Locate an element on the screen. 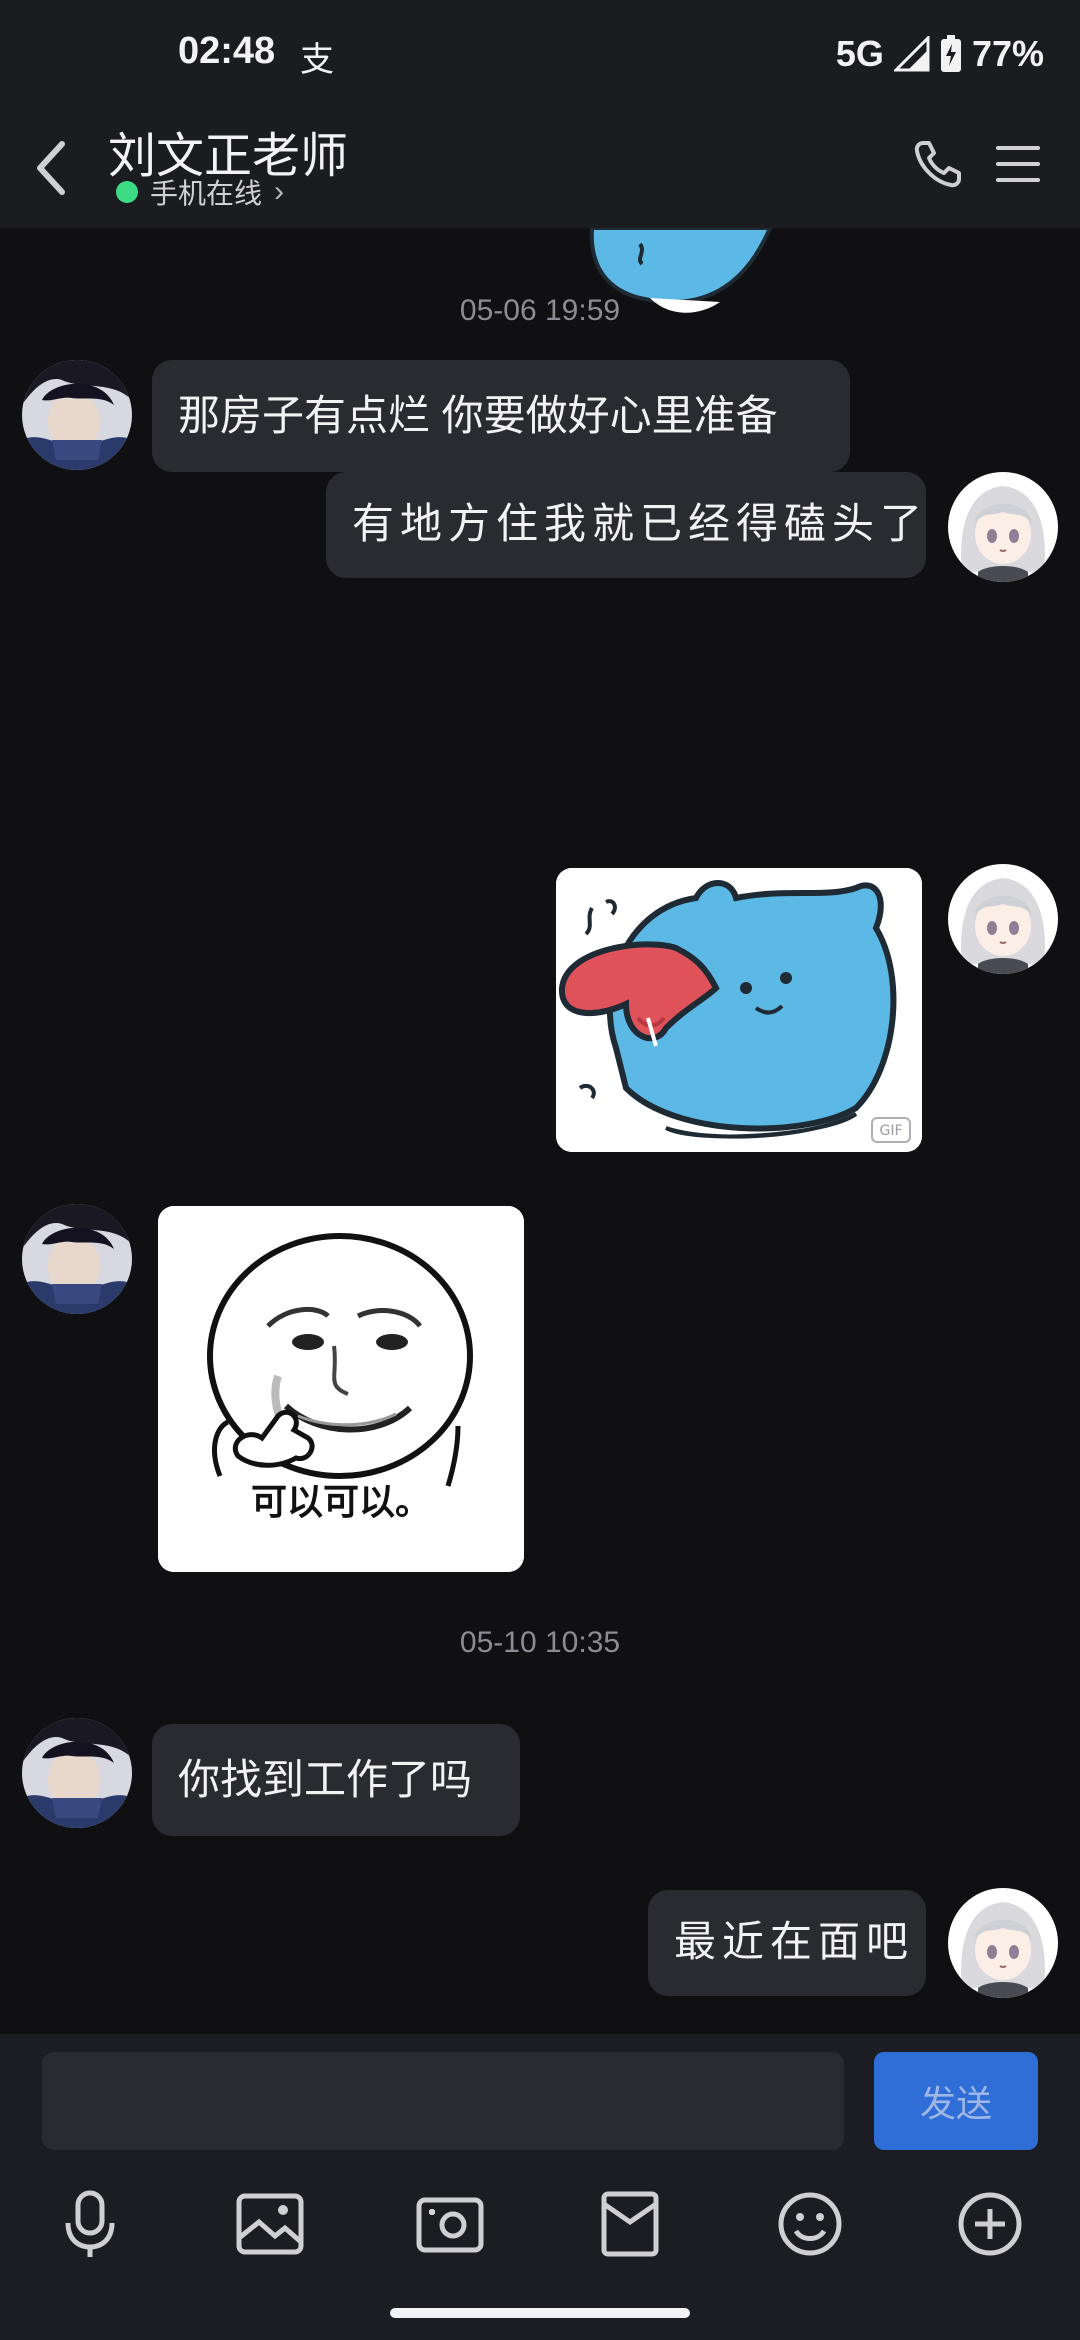 The height and width of the screenshot is (2340, 1080). presence-label: 手机在线 is located at coordinates (206, 193).